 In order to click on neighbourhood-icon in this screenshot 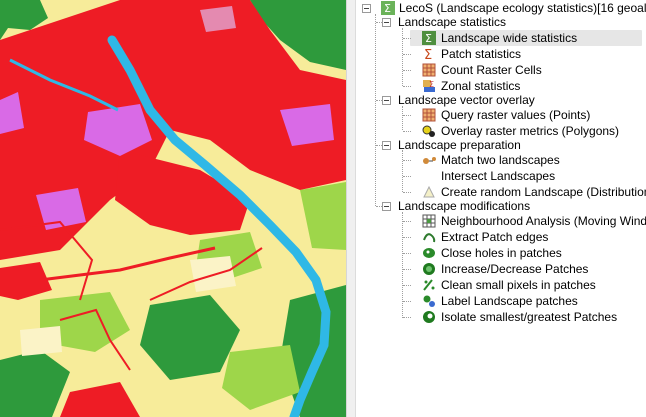, I will do `click(429, 221)`.